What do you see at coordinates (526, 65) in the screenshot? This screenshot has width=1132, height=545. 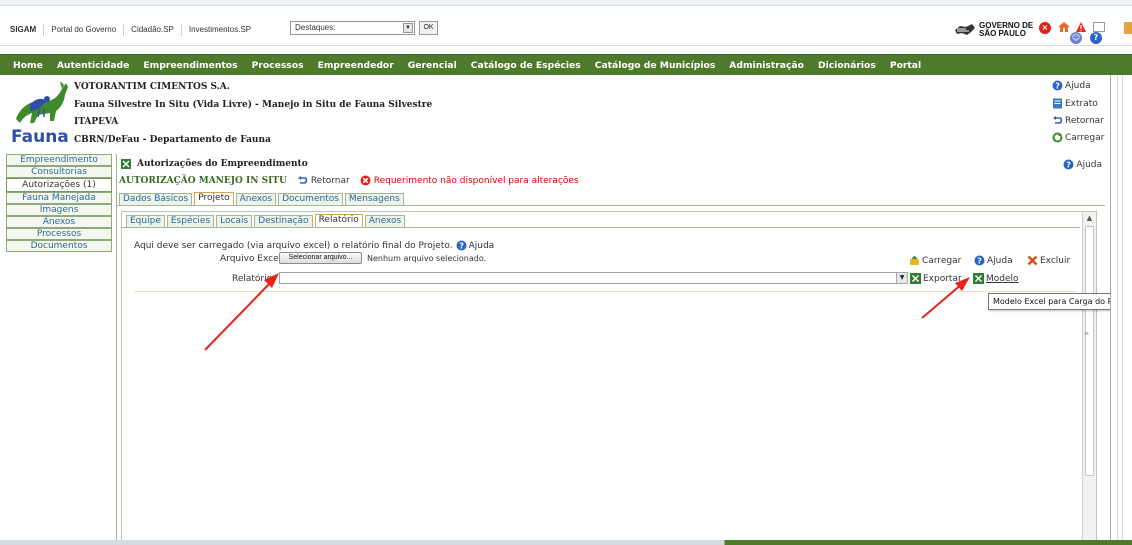 I see `nav-catalogo-especies: Catálogo de Espécies` at bounding box center [526, 65].